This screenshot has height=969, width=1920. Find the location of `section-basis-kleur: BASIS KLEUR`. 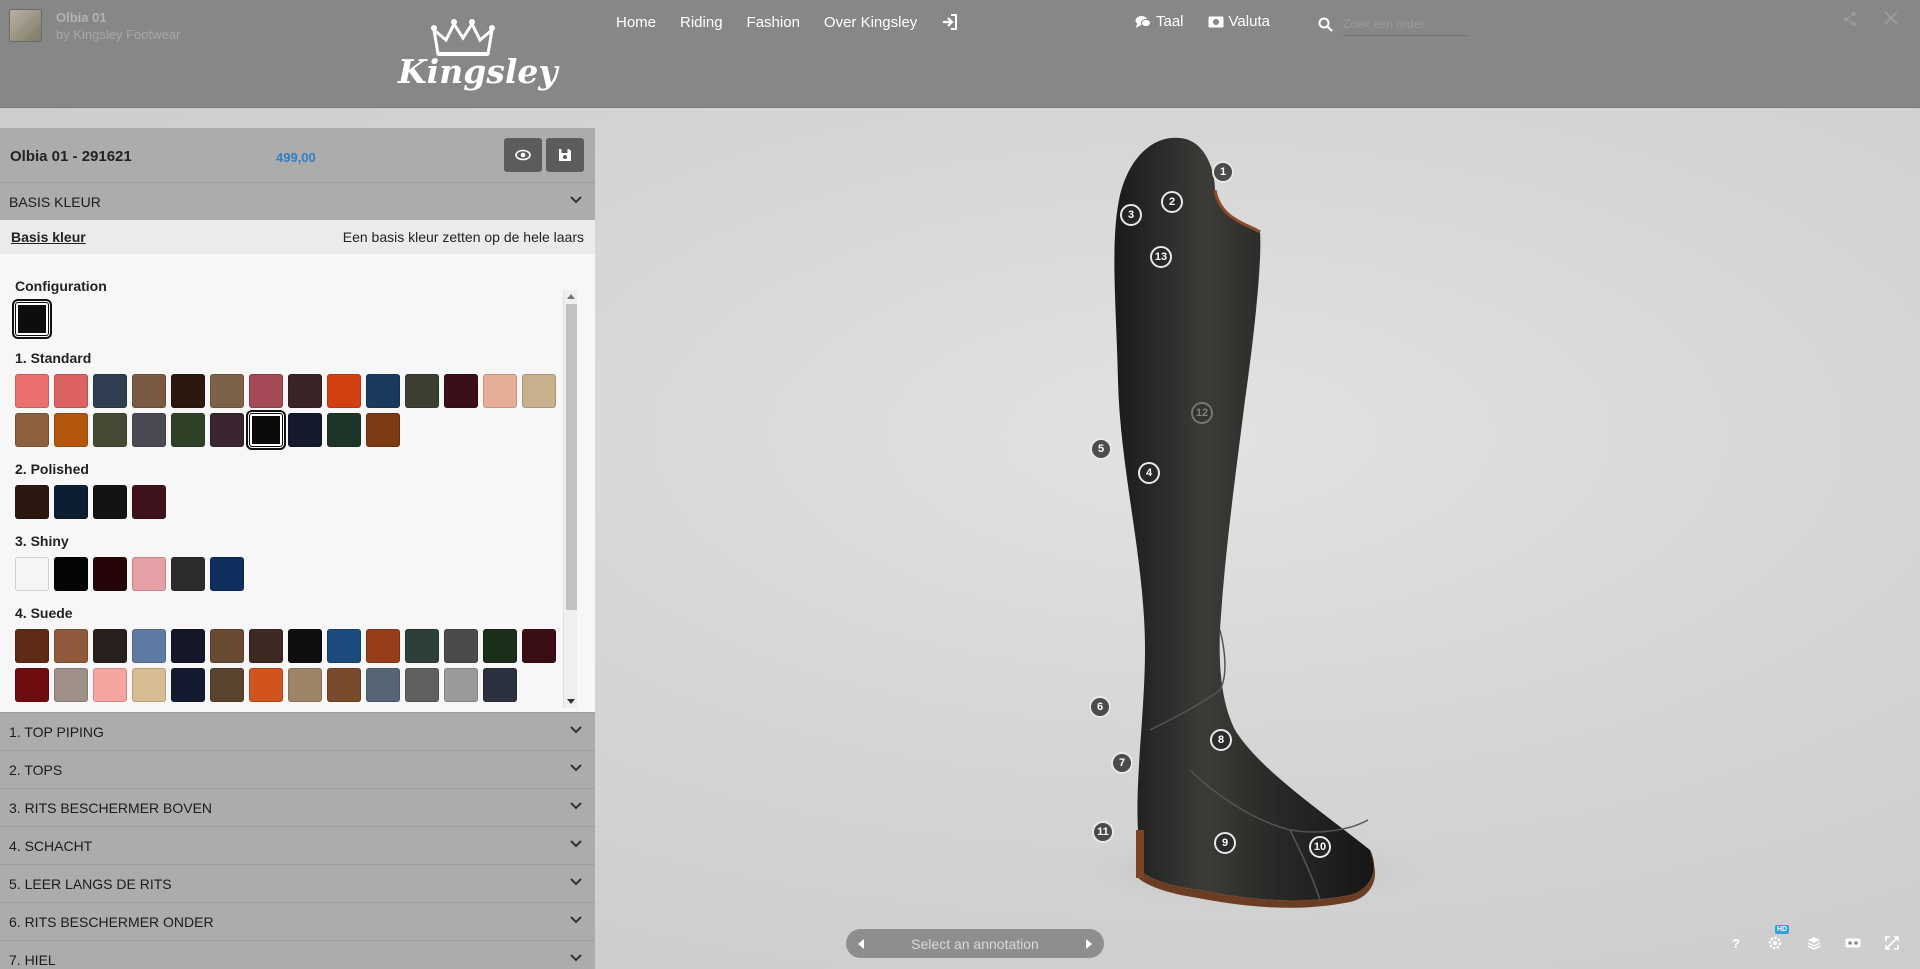

section-basis-kleur: BASIS KLEUR is located at coordinates (297, 201).